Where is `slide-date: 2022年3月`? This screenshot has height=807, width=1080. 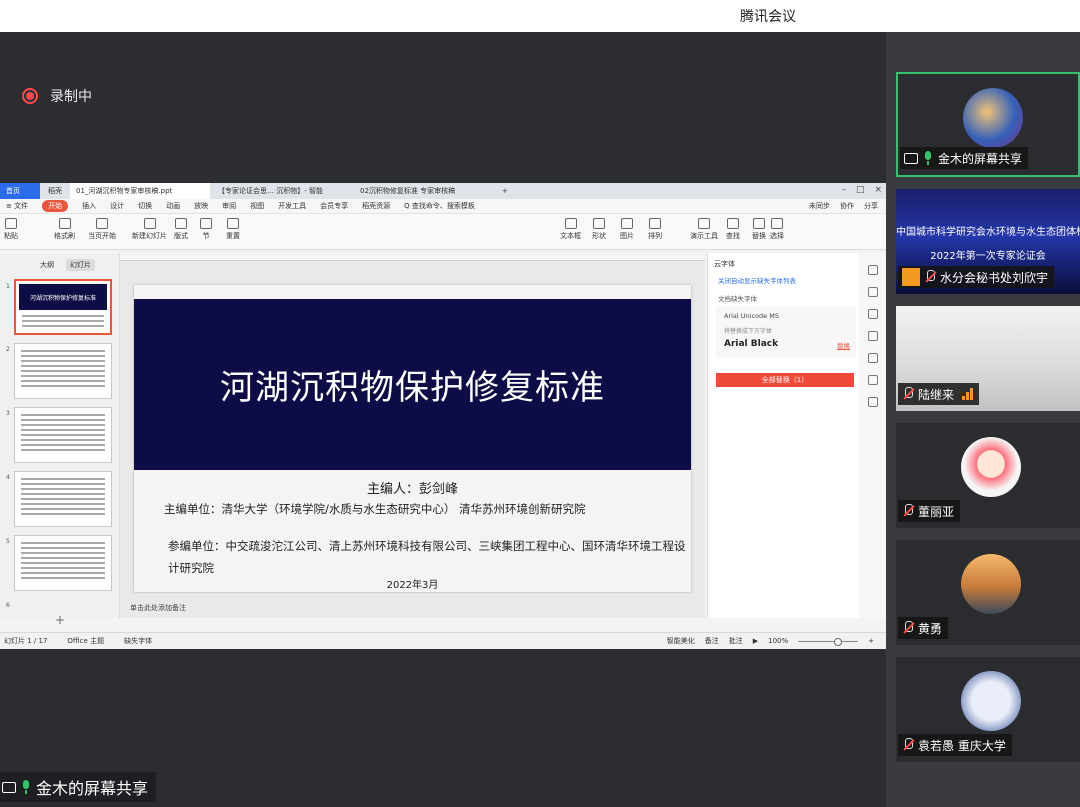 slide-date: 2022年3月 is located at coordinates (412, 583).